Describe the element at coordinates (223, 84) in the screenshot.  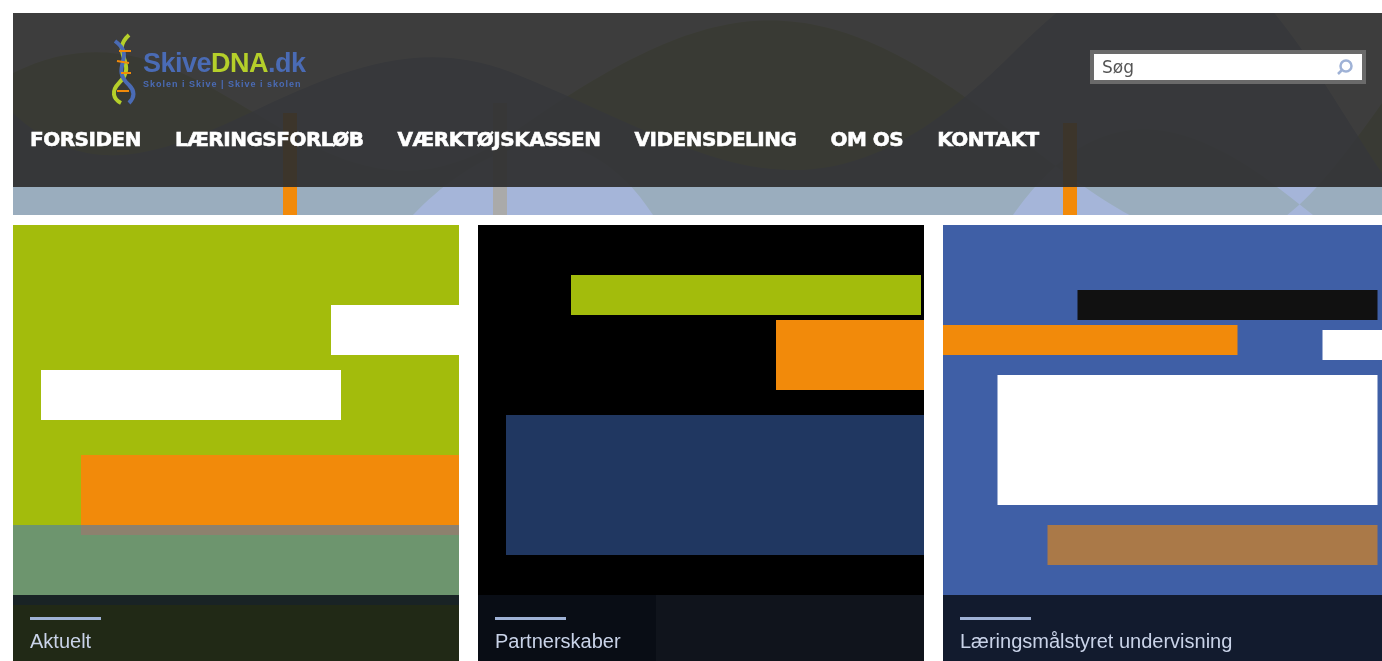
I see `site-tagline: Skolen i Skive | Skive i skolen` at that location.